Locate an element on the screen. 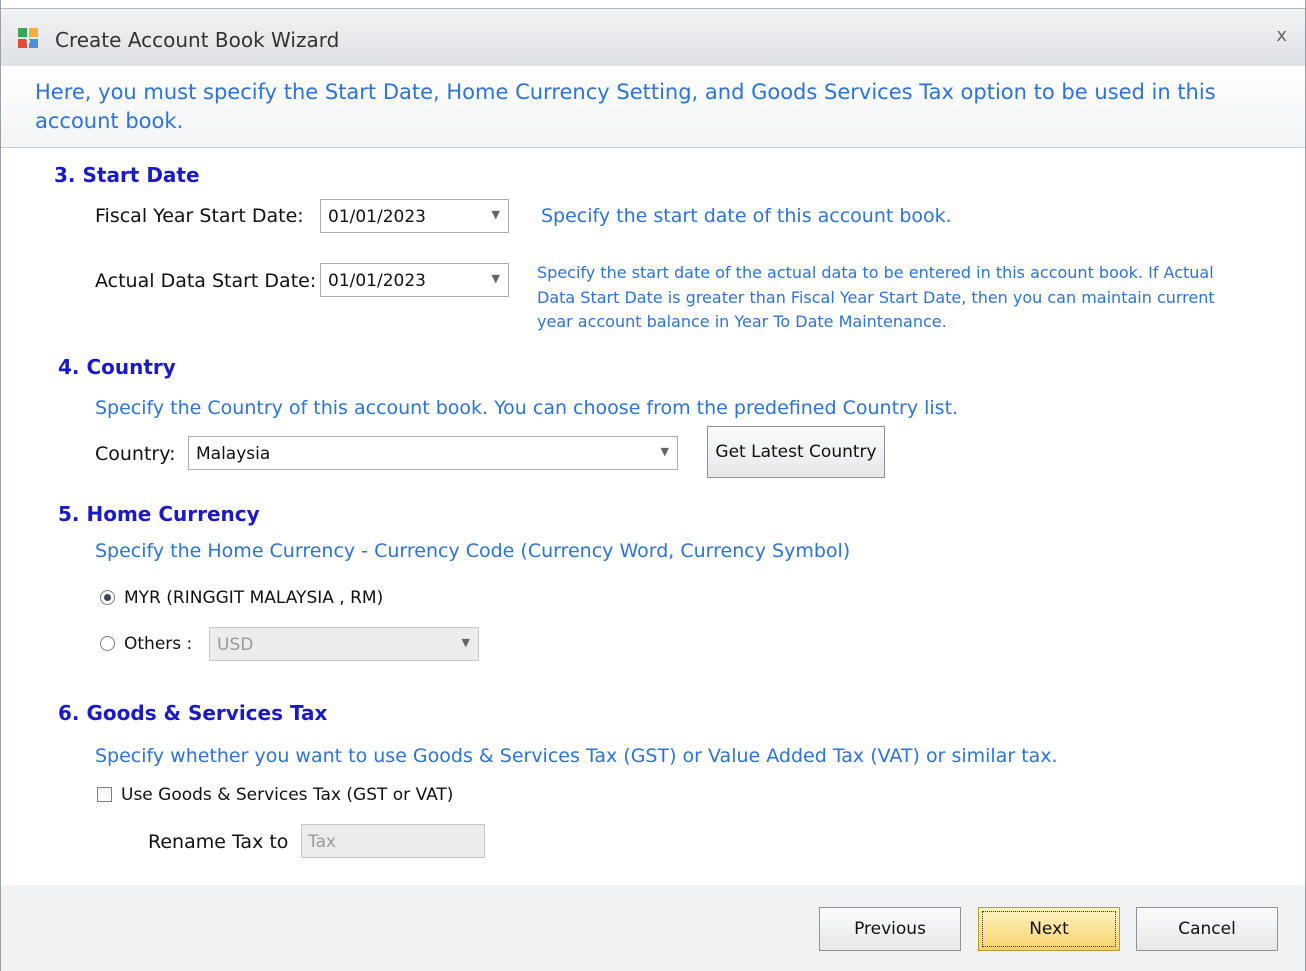  country-label: Country: is located at coordinates (135, 454).